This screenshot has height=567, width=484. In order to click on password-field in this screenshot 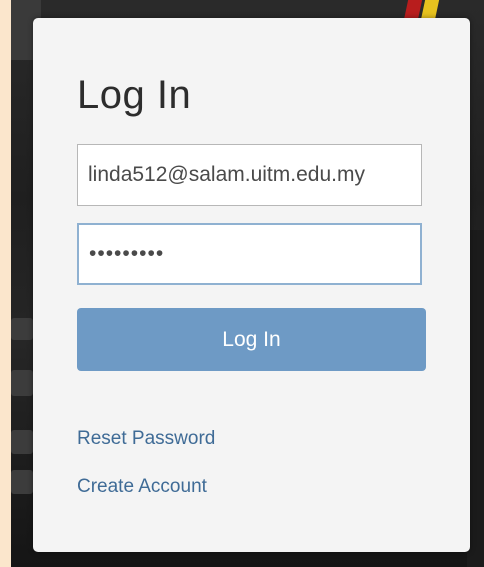, I will do `click(249, 254)`.